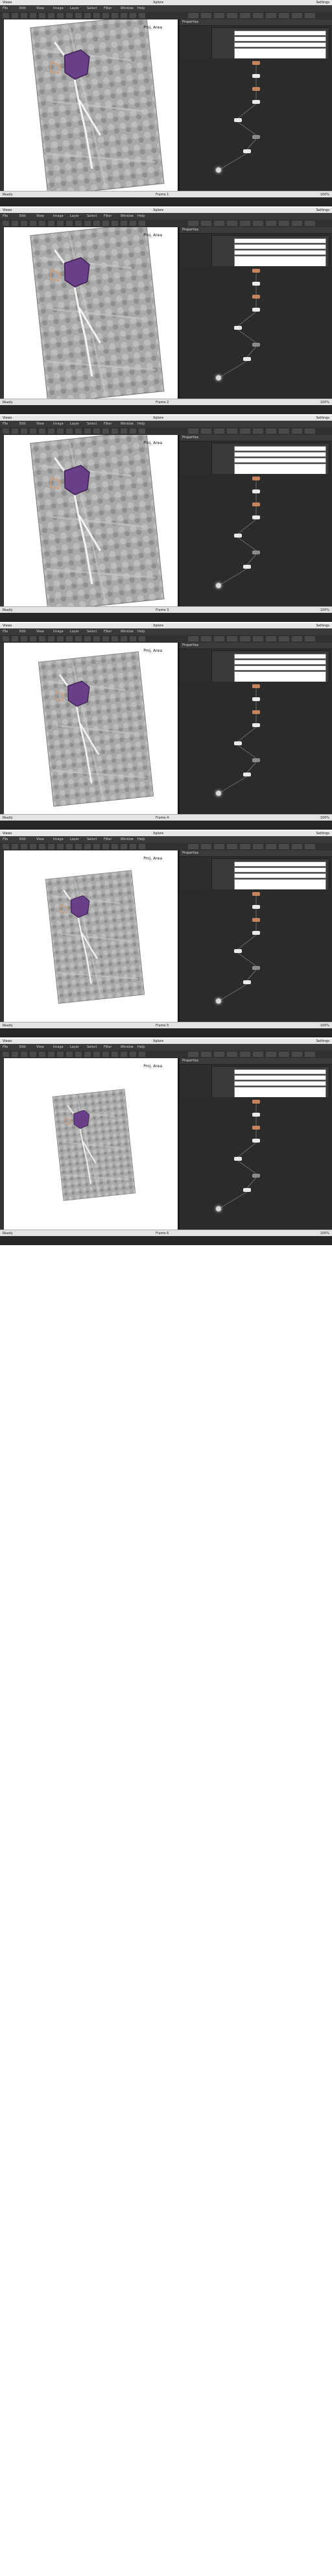 This screenshot has height=2576, width=332. What do you see at coordinates (166, 825) in the screenshot?
I see `timeline-strip` at bounding box center [166, 825].